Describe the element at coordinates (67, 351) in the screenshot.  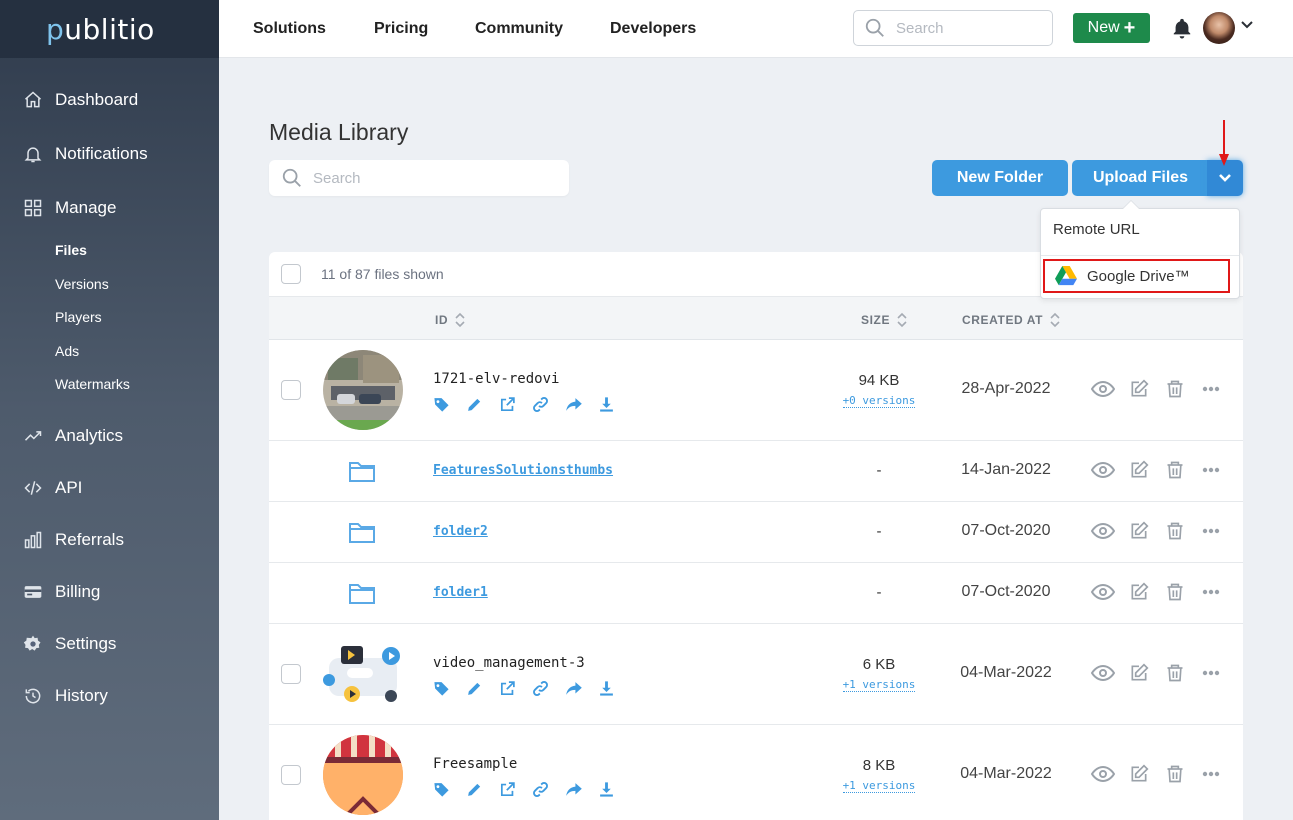
I see `sidebar-subitem-ads: Ads` at that location.